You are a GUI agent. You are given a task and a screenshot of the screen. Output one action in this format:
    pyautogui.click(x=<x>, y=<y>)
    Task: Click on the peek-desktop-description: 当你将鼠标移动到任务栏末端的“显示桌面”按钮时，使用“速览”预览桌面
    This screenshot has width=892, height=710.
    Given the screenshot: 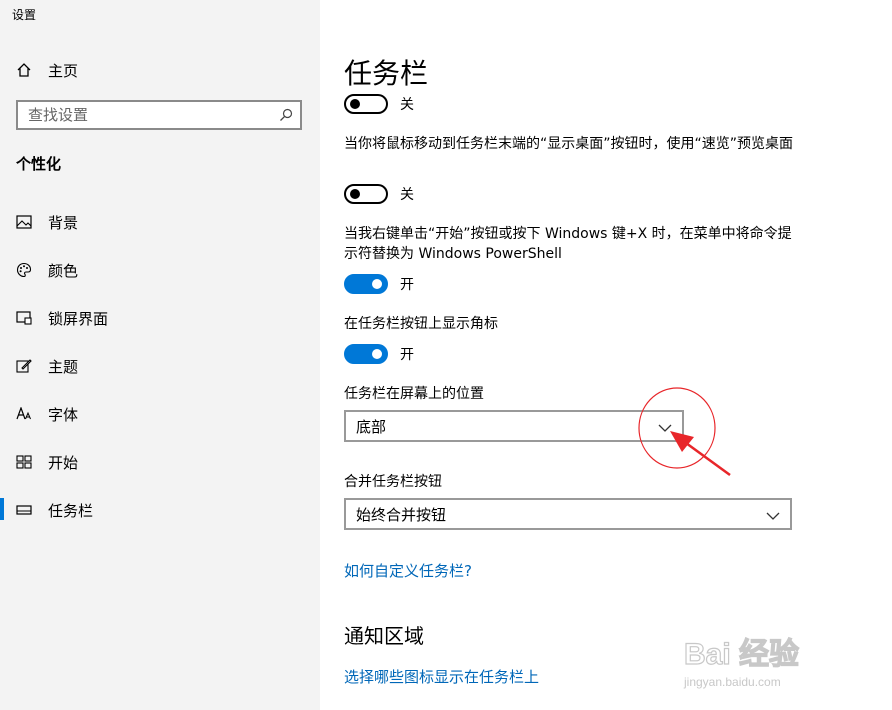 What is the action you would take?
    pyautogui.click(x=569, y=144)
    